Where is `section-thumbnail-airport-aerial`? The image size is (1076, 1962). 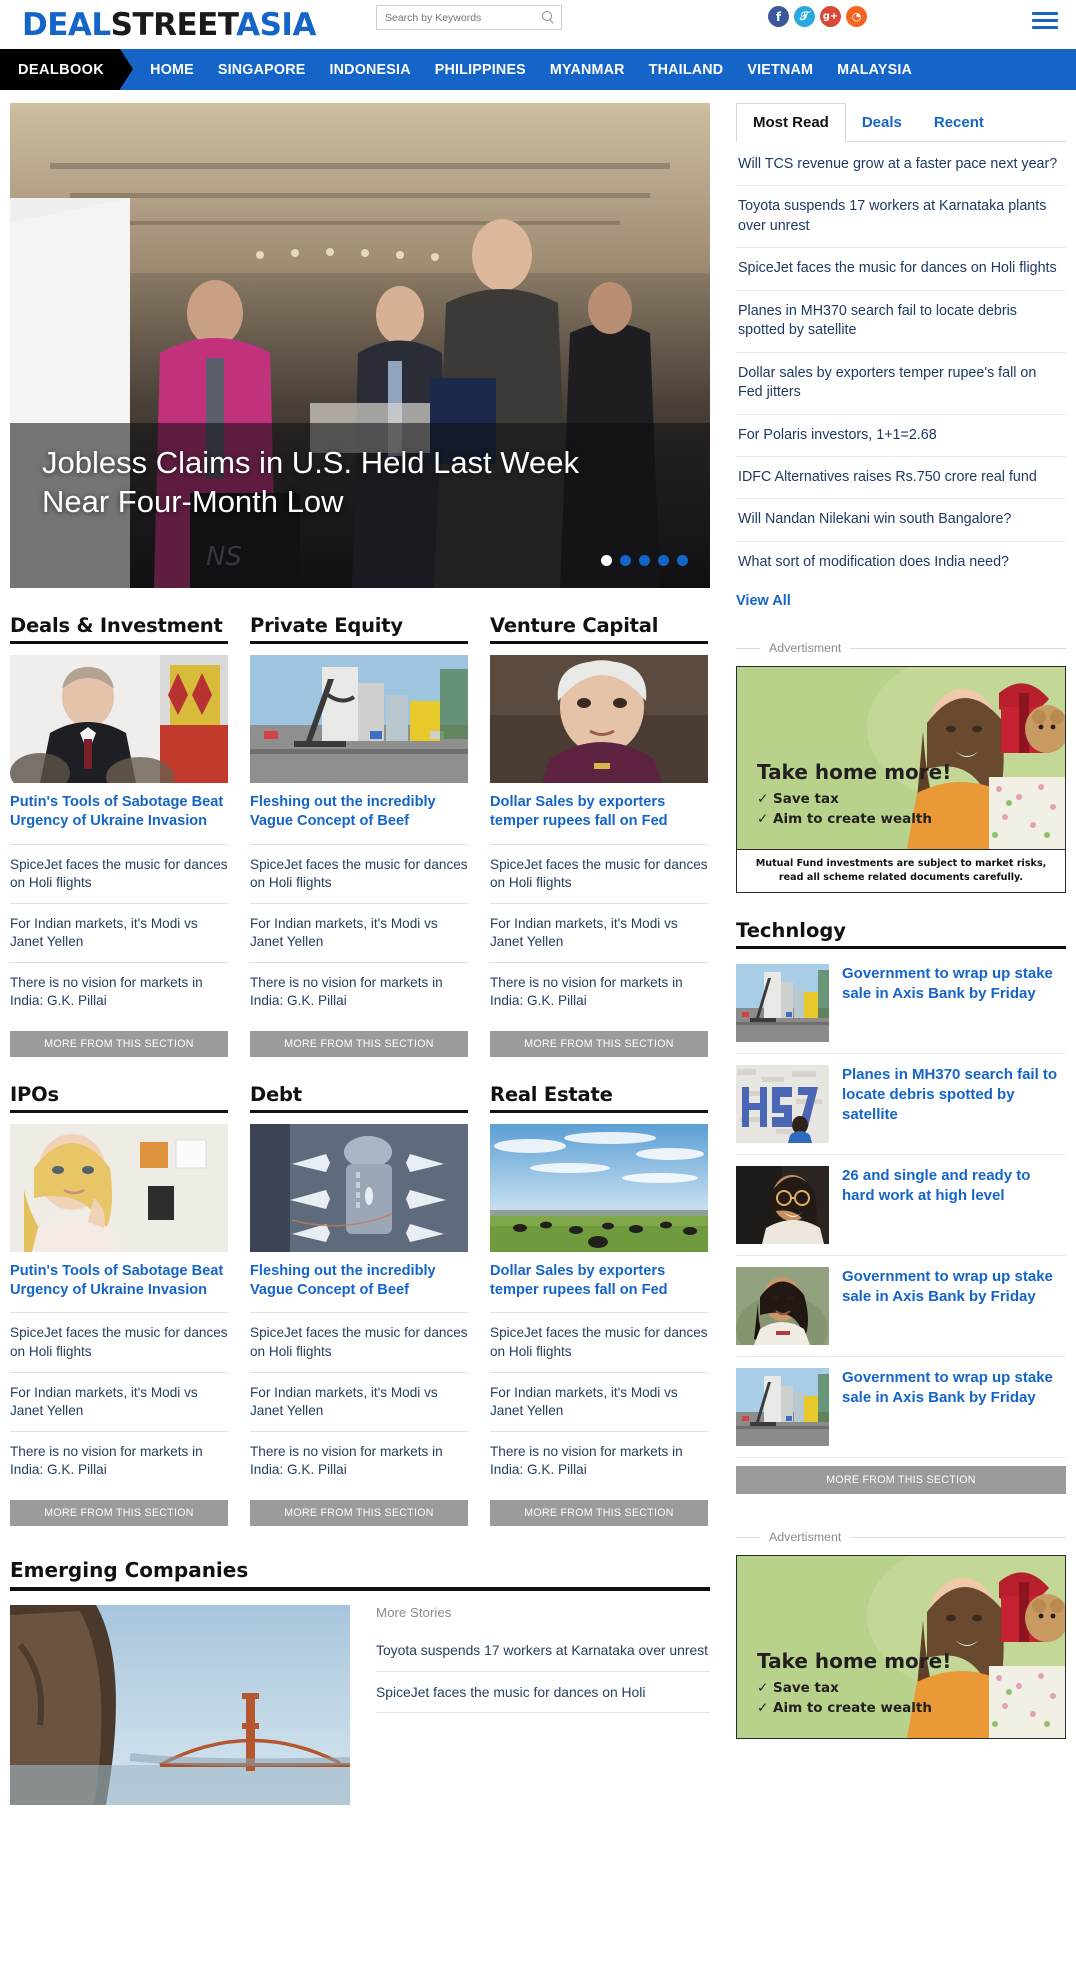 section-thumbnail-airport-aerial is located at coordinates (359, 1187).